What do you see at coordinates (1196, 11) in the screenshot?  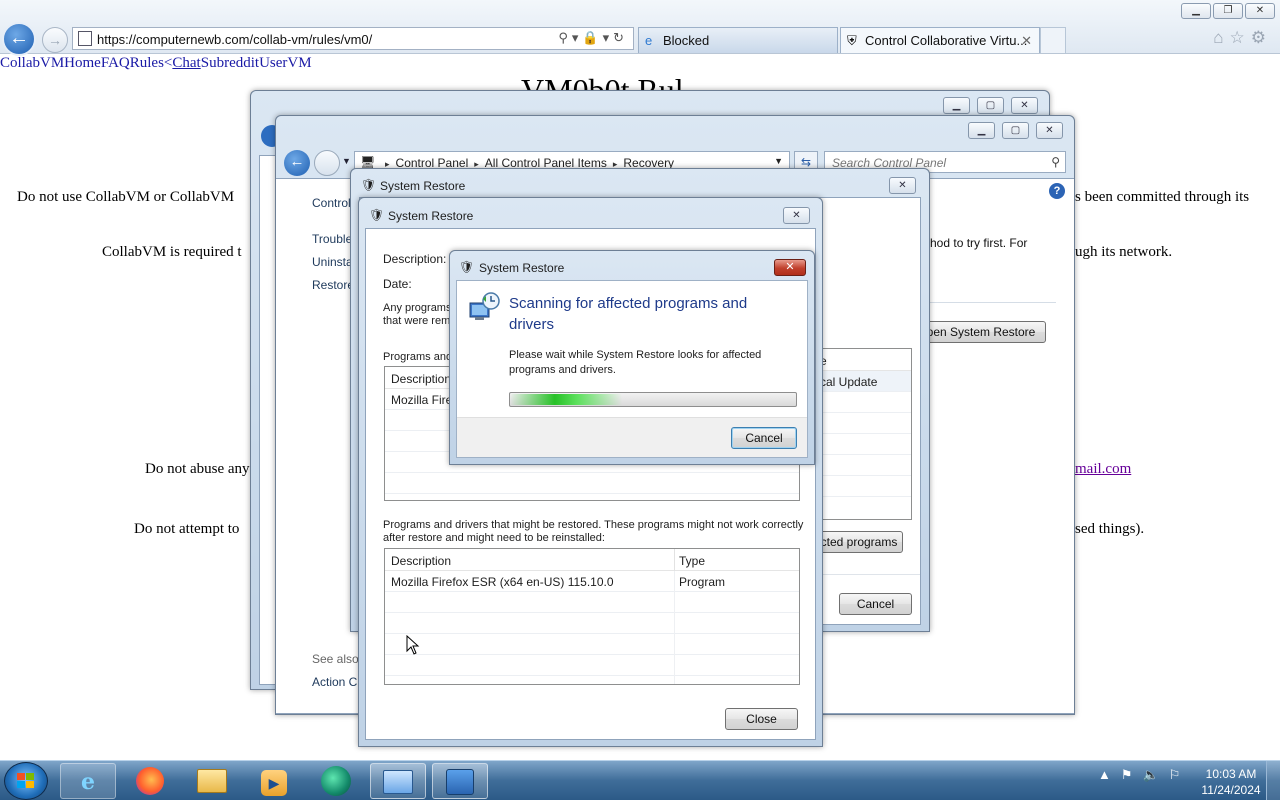 I see `browser-minimize-button: ▁` at bounding box center [1196, 11].